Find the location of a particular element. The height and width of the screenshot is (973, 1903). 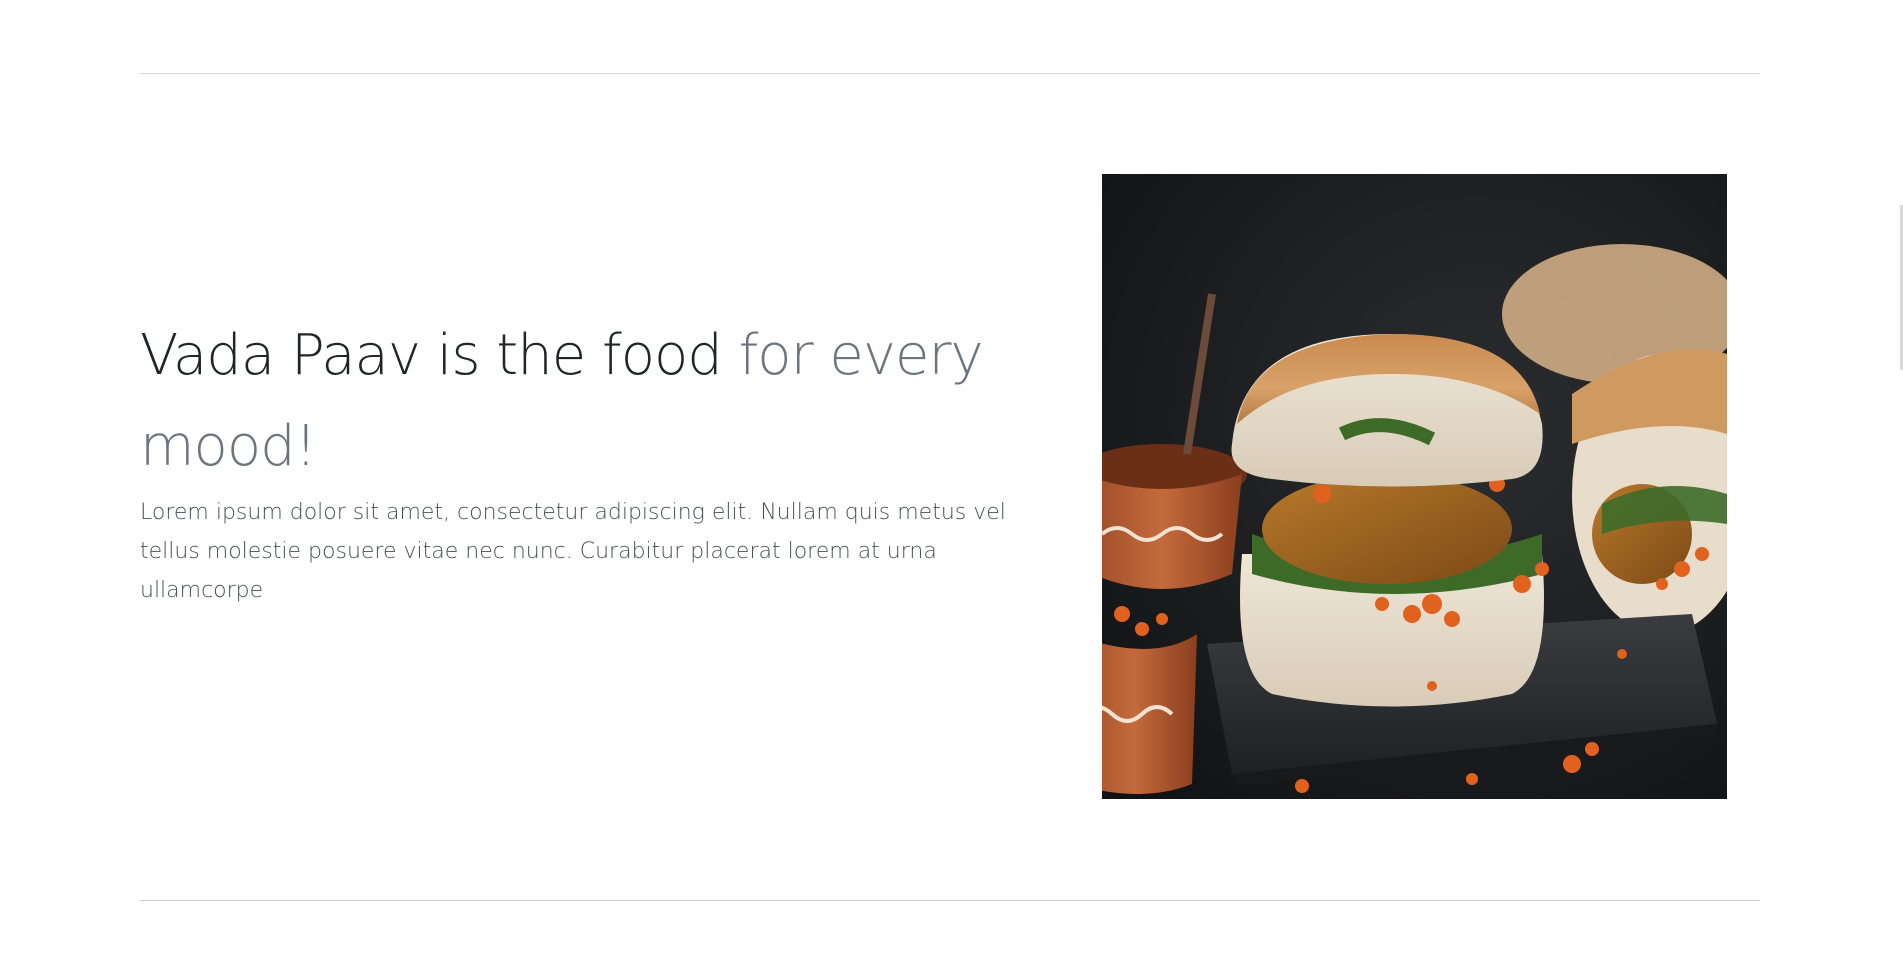

featurette-divider-top is located at coordinates (950, 73).